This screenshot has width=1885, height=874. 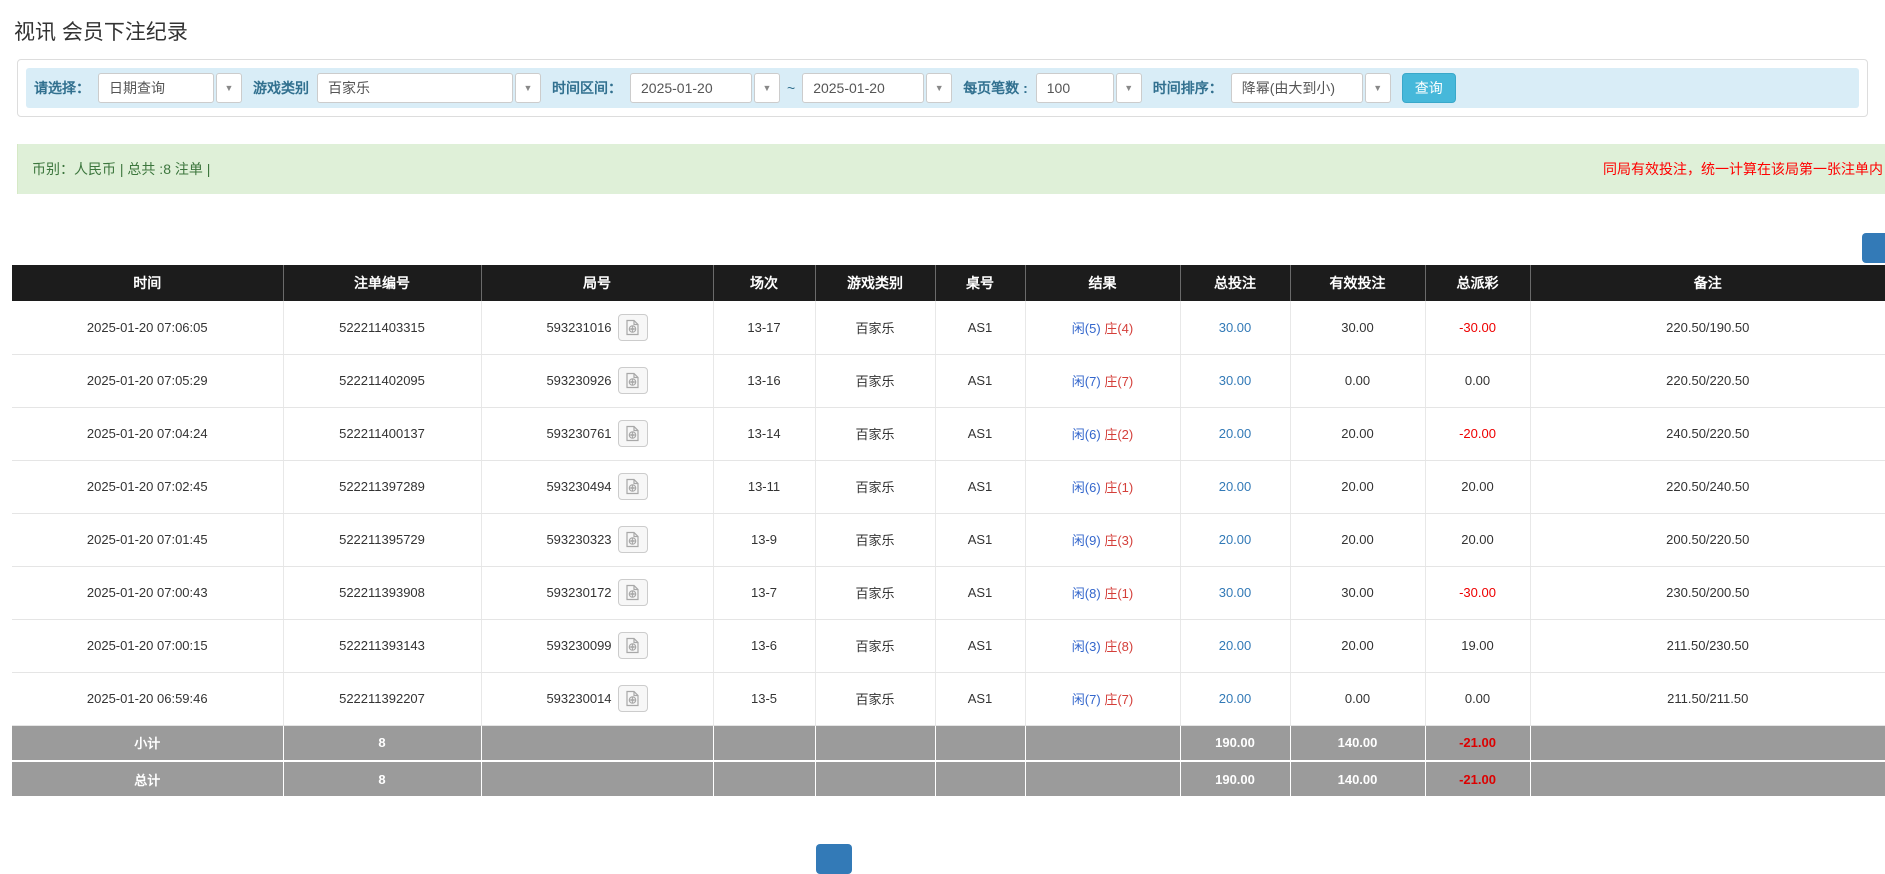 I want to click on cell-bet-id: 522211402095, so click(x=382, y=381).